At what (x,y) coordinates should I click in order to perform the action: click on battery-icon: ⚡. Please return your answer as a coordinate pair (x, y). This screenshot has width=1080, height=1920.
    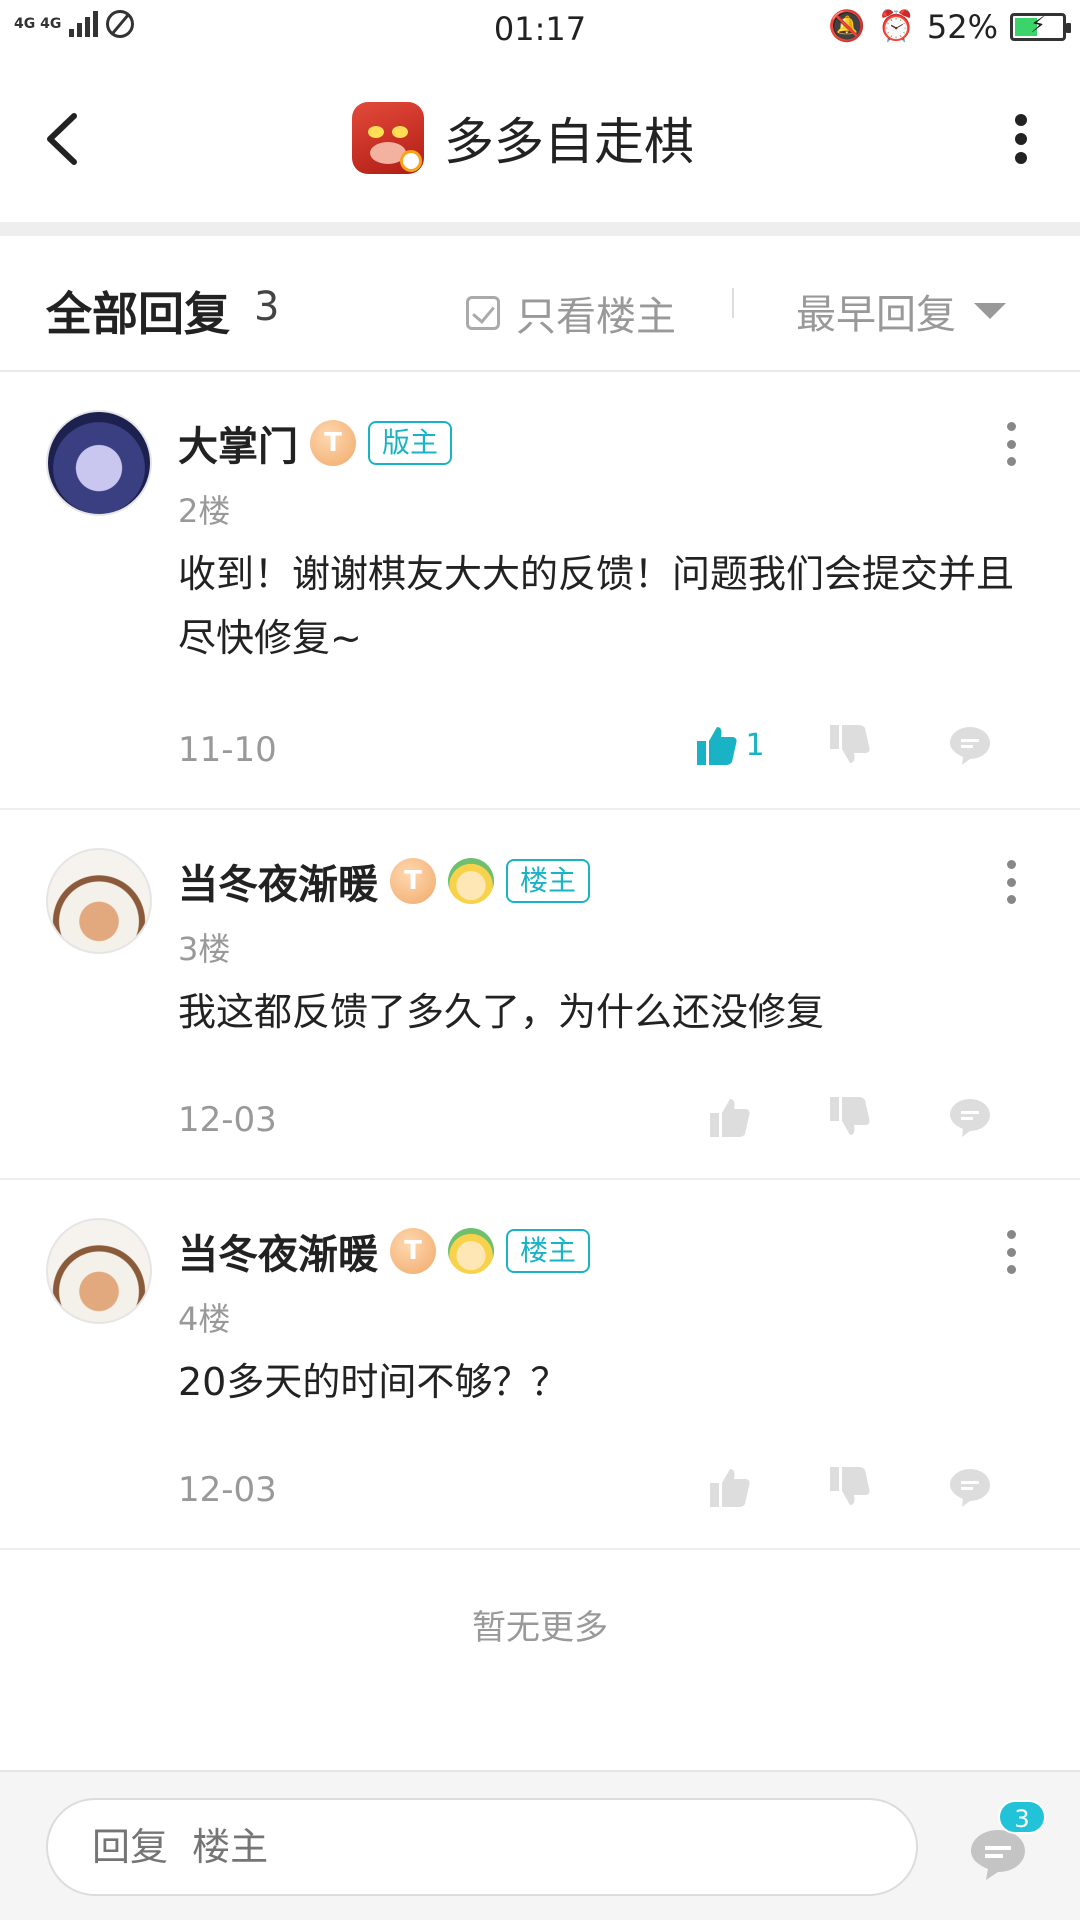
    Looking at the image, I should click on (1040, 27).